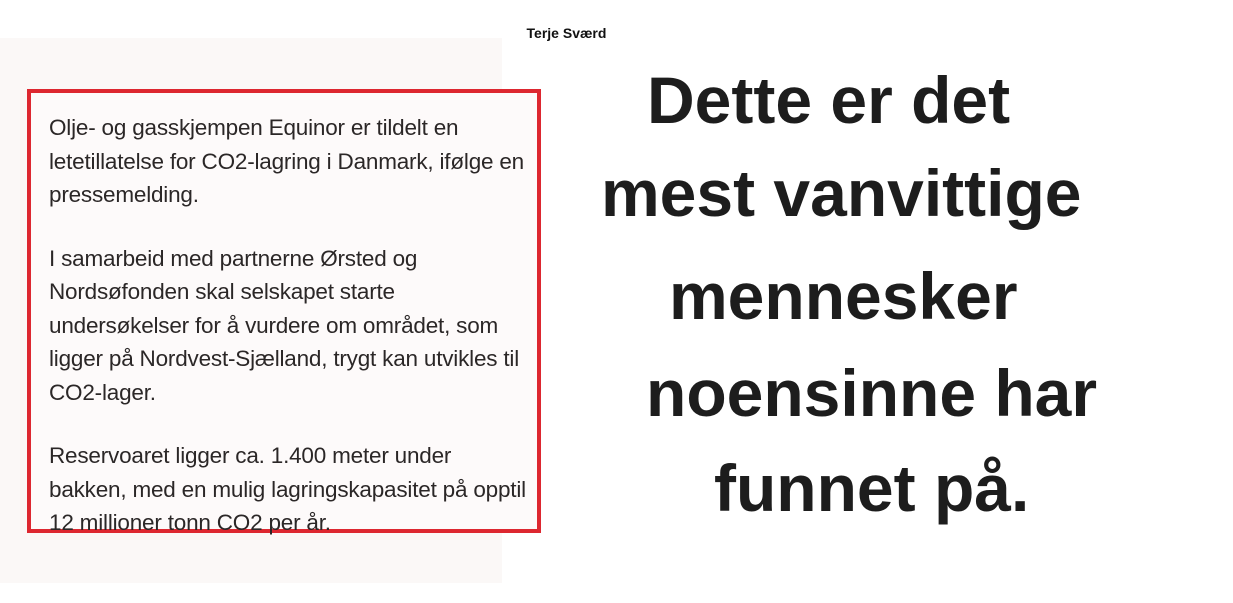  What do you see at coordinates (872, 393) in the screenshot?
I see `headline-line-4: noensinne har` at bounding box center [872, 393].